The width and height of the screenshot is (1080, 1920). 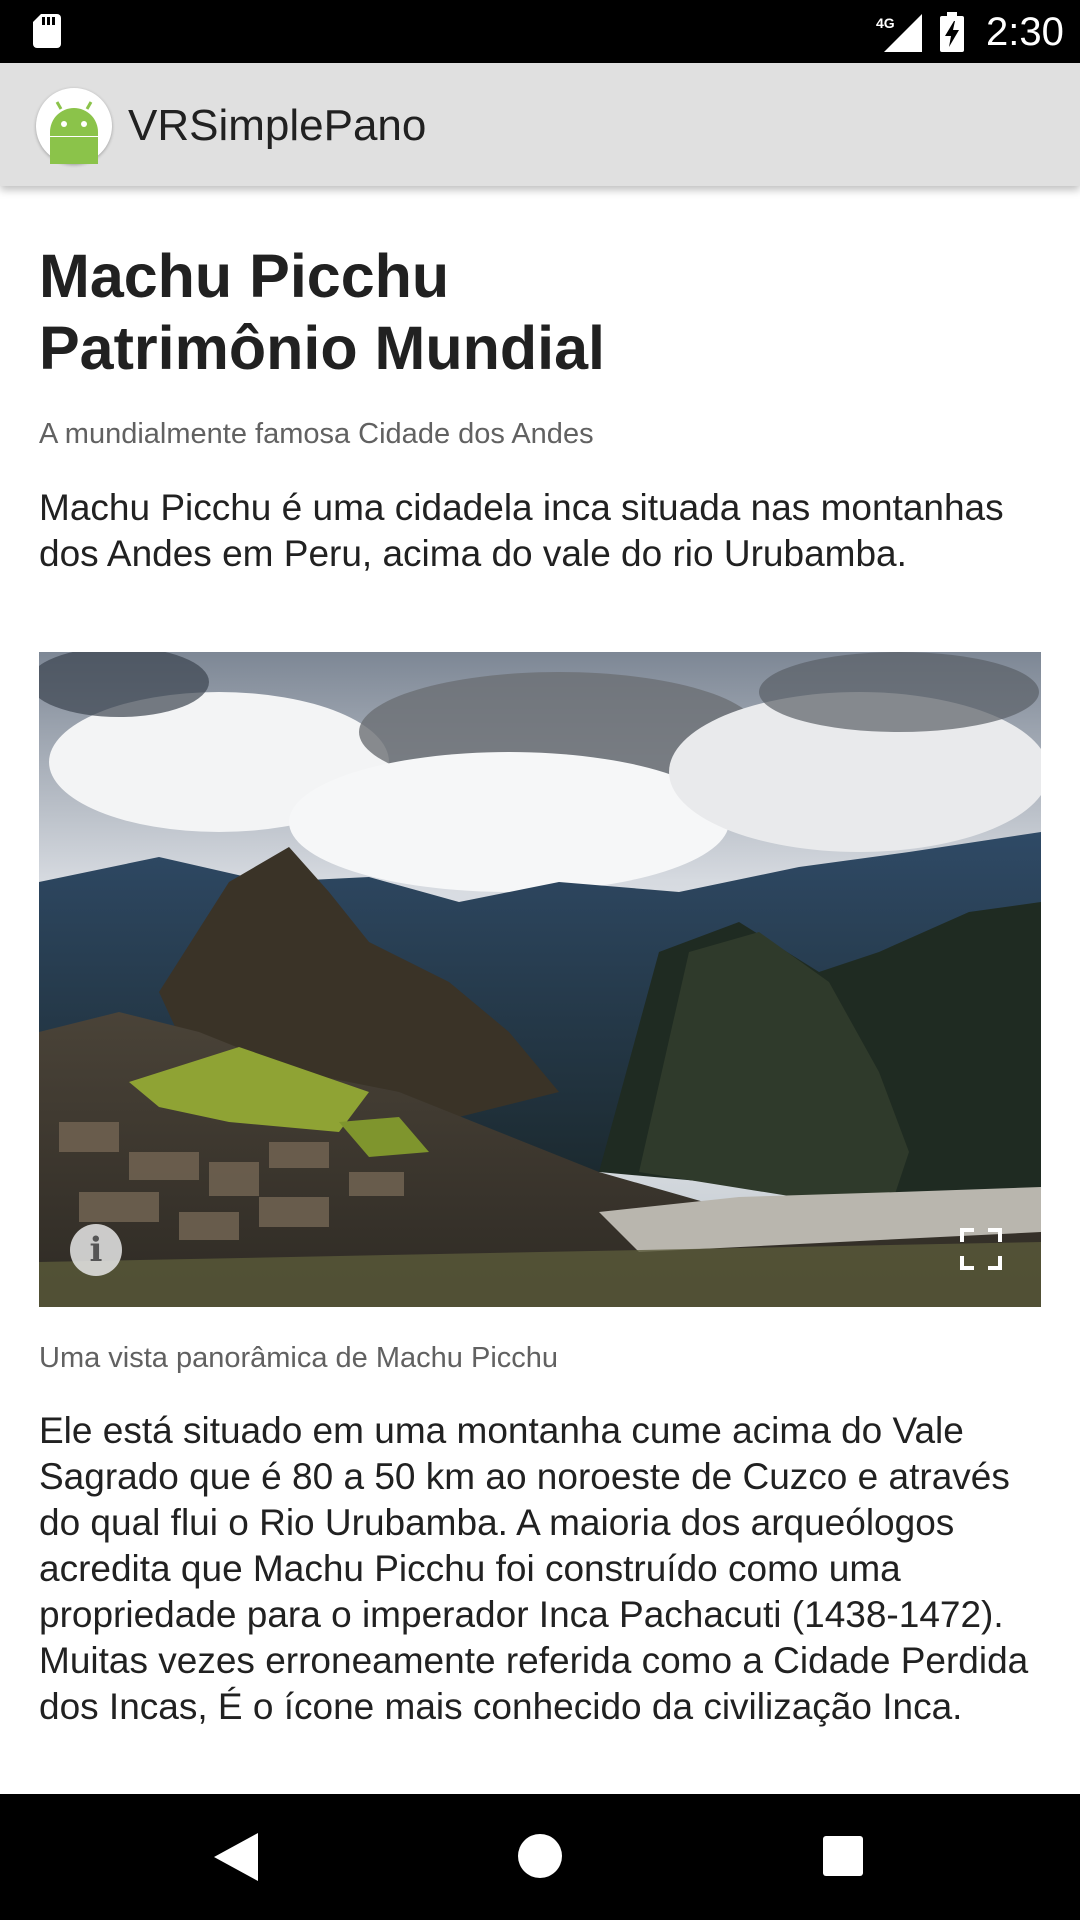 What do you see at coordinates (843, 1856) in the screenshot?
I see `recents-icon` at bounding box center [843, 1856].